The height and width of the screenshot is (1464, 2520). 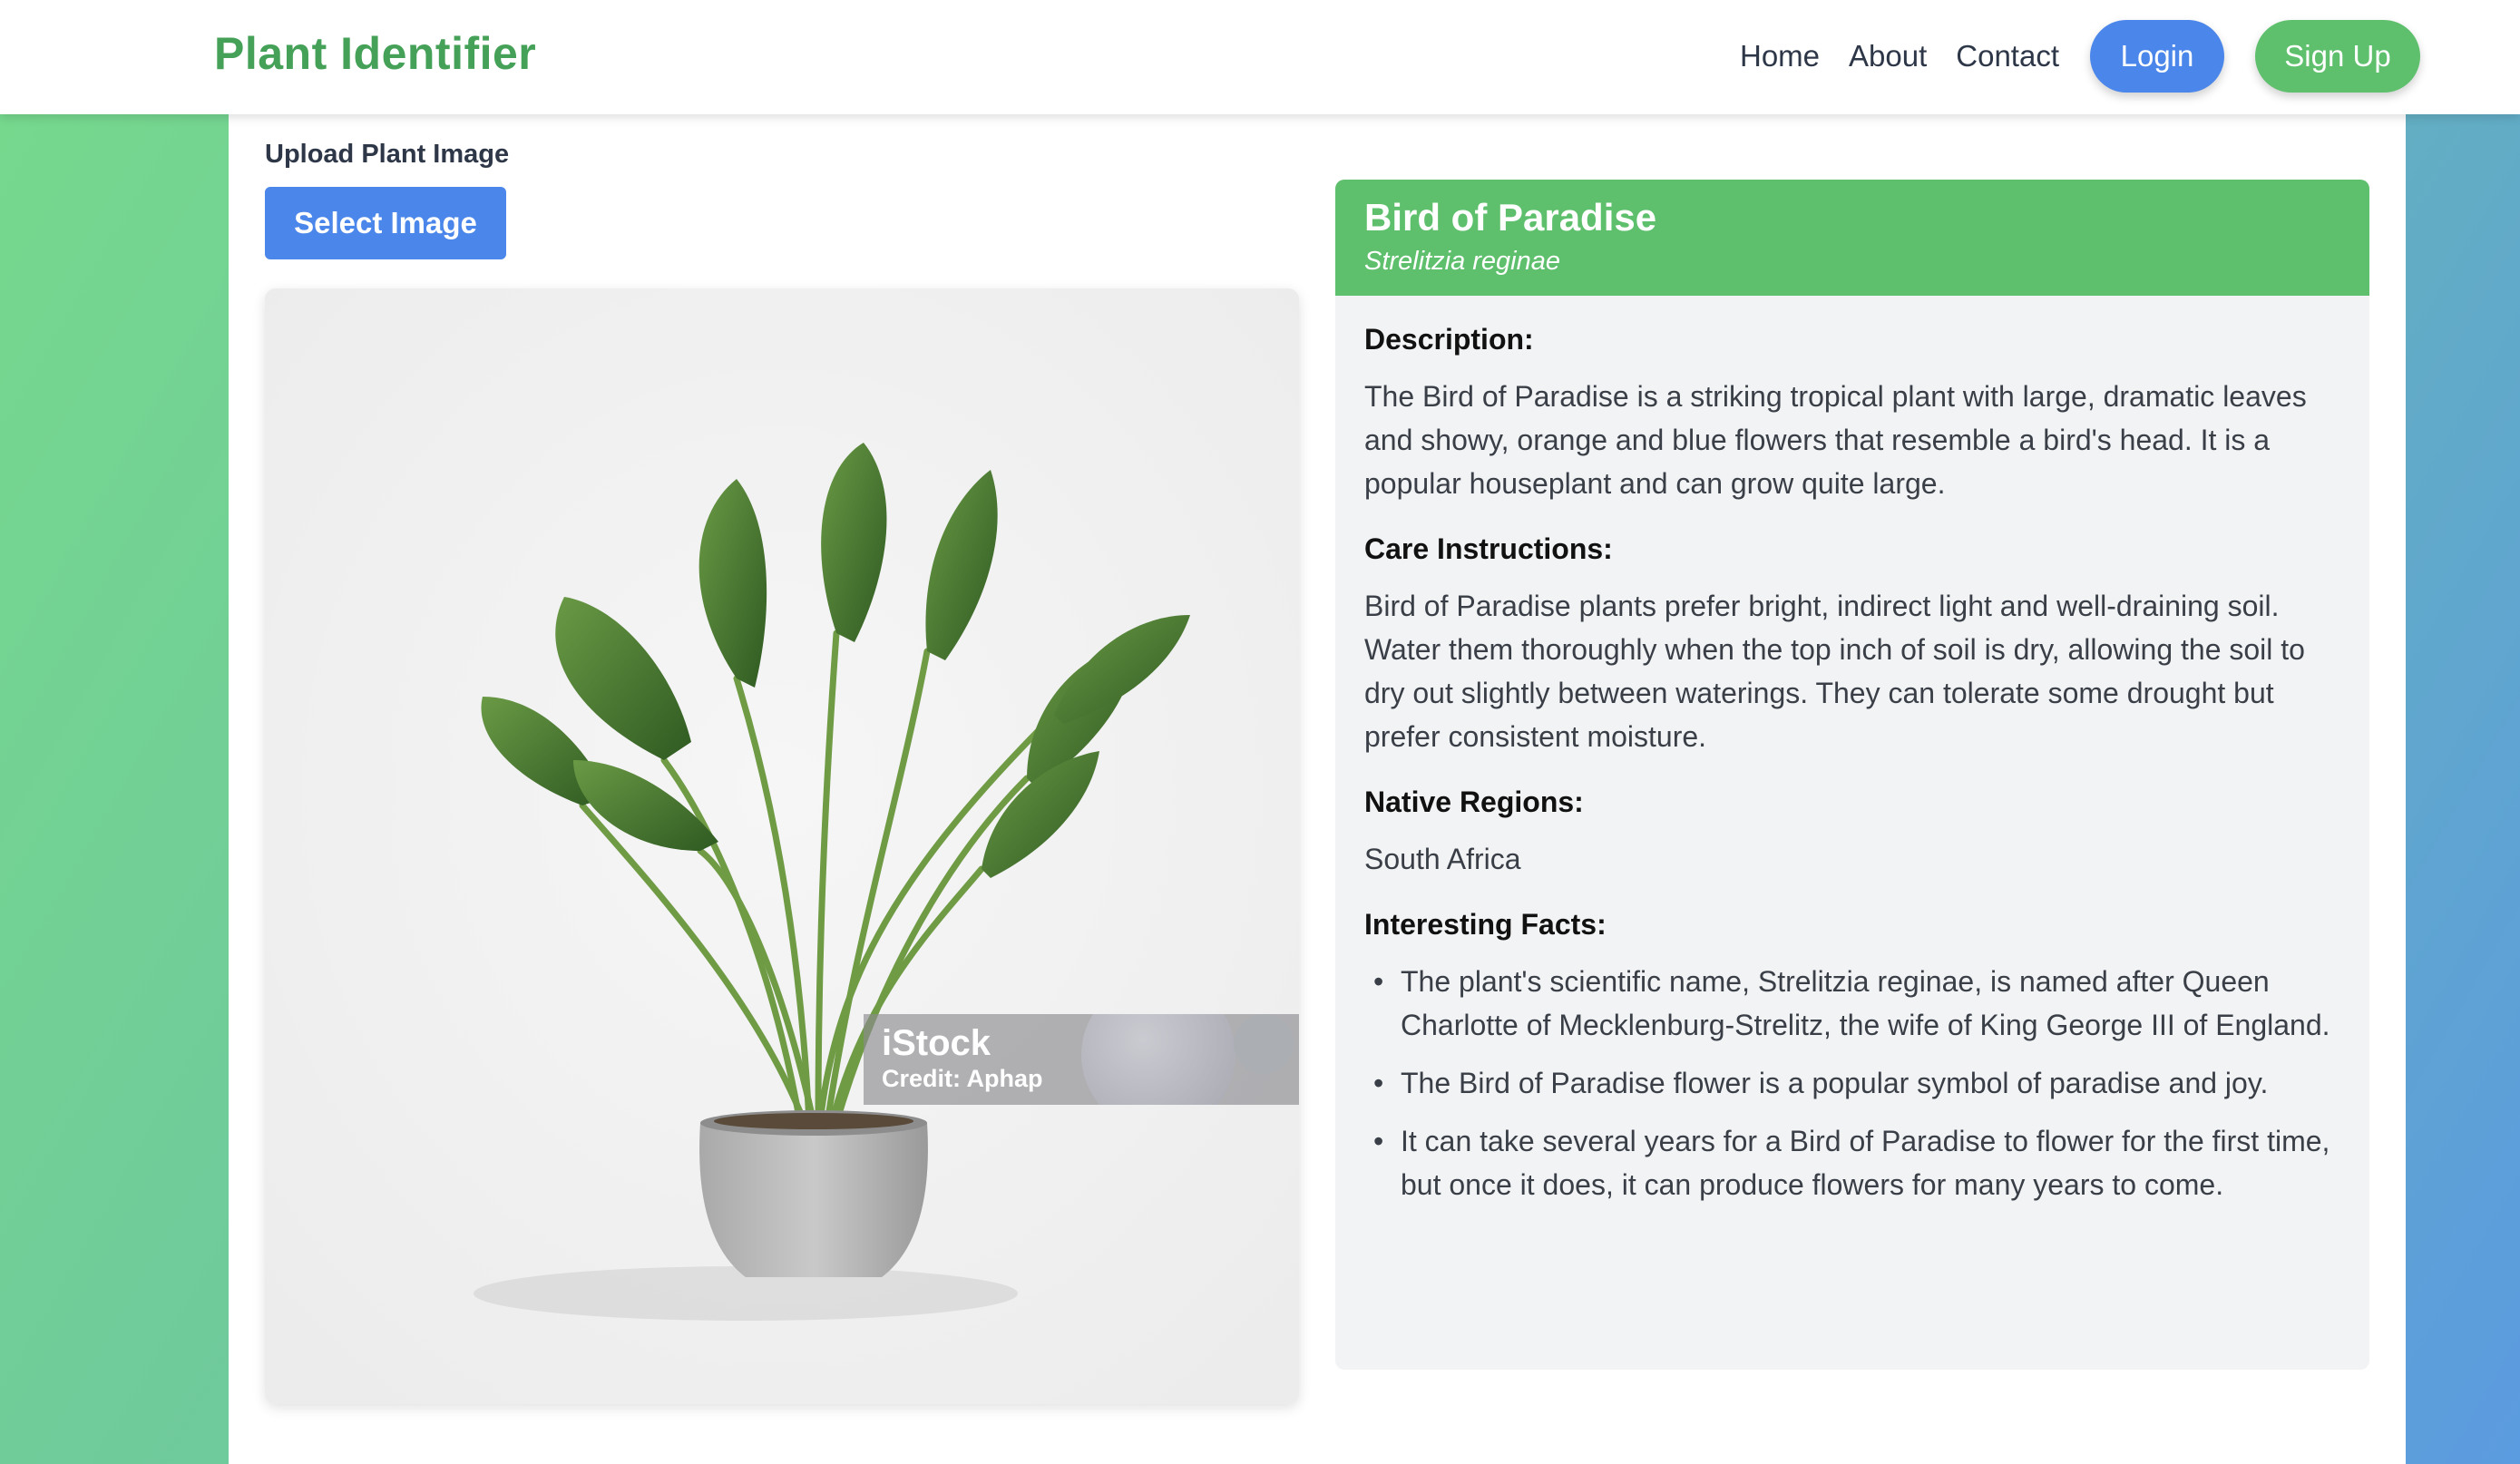 What do you see at coordinates (385, 223) in the screenshot?
I see `select-image-button: Select Image` at bounding box center [385, 223].